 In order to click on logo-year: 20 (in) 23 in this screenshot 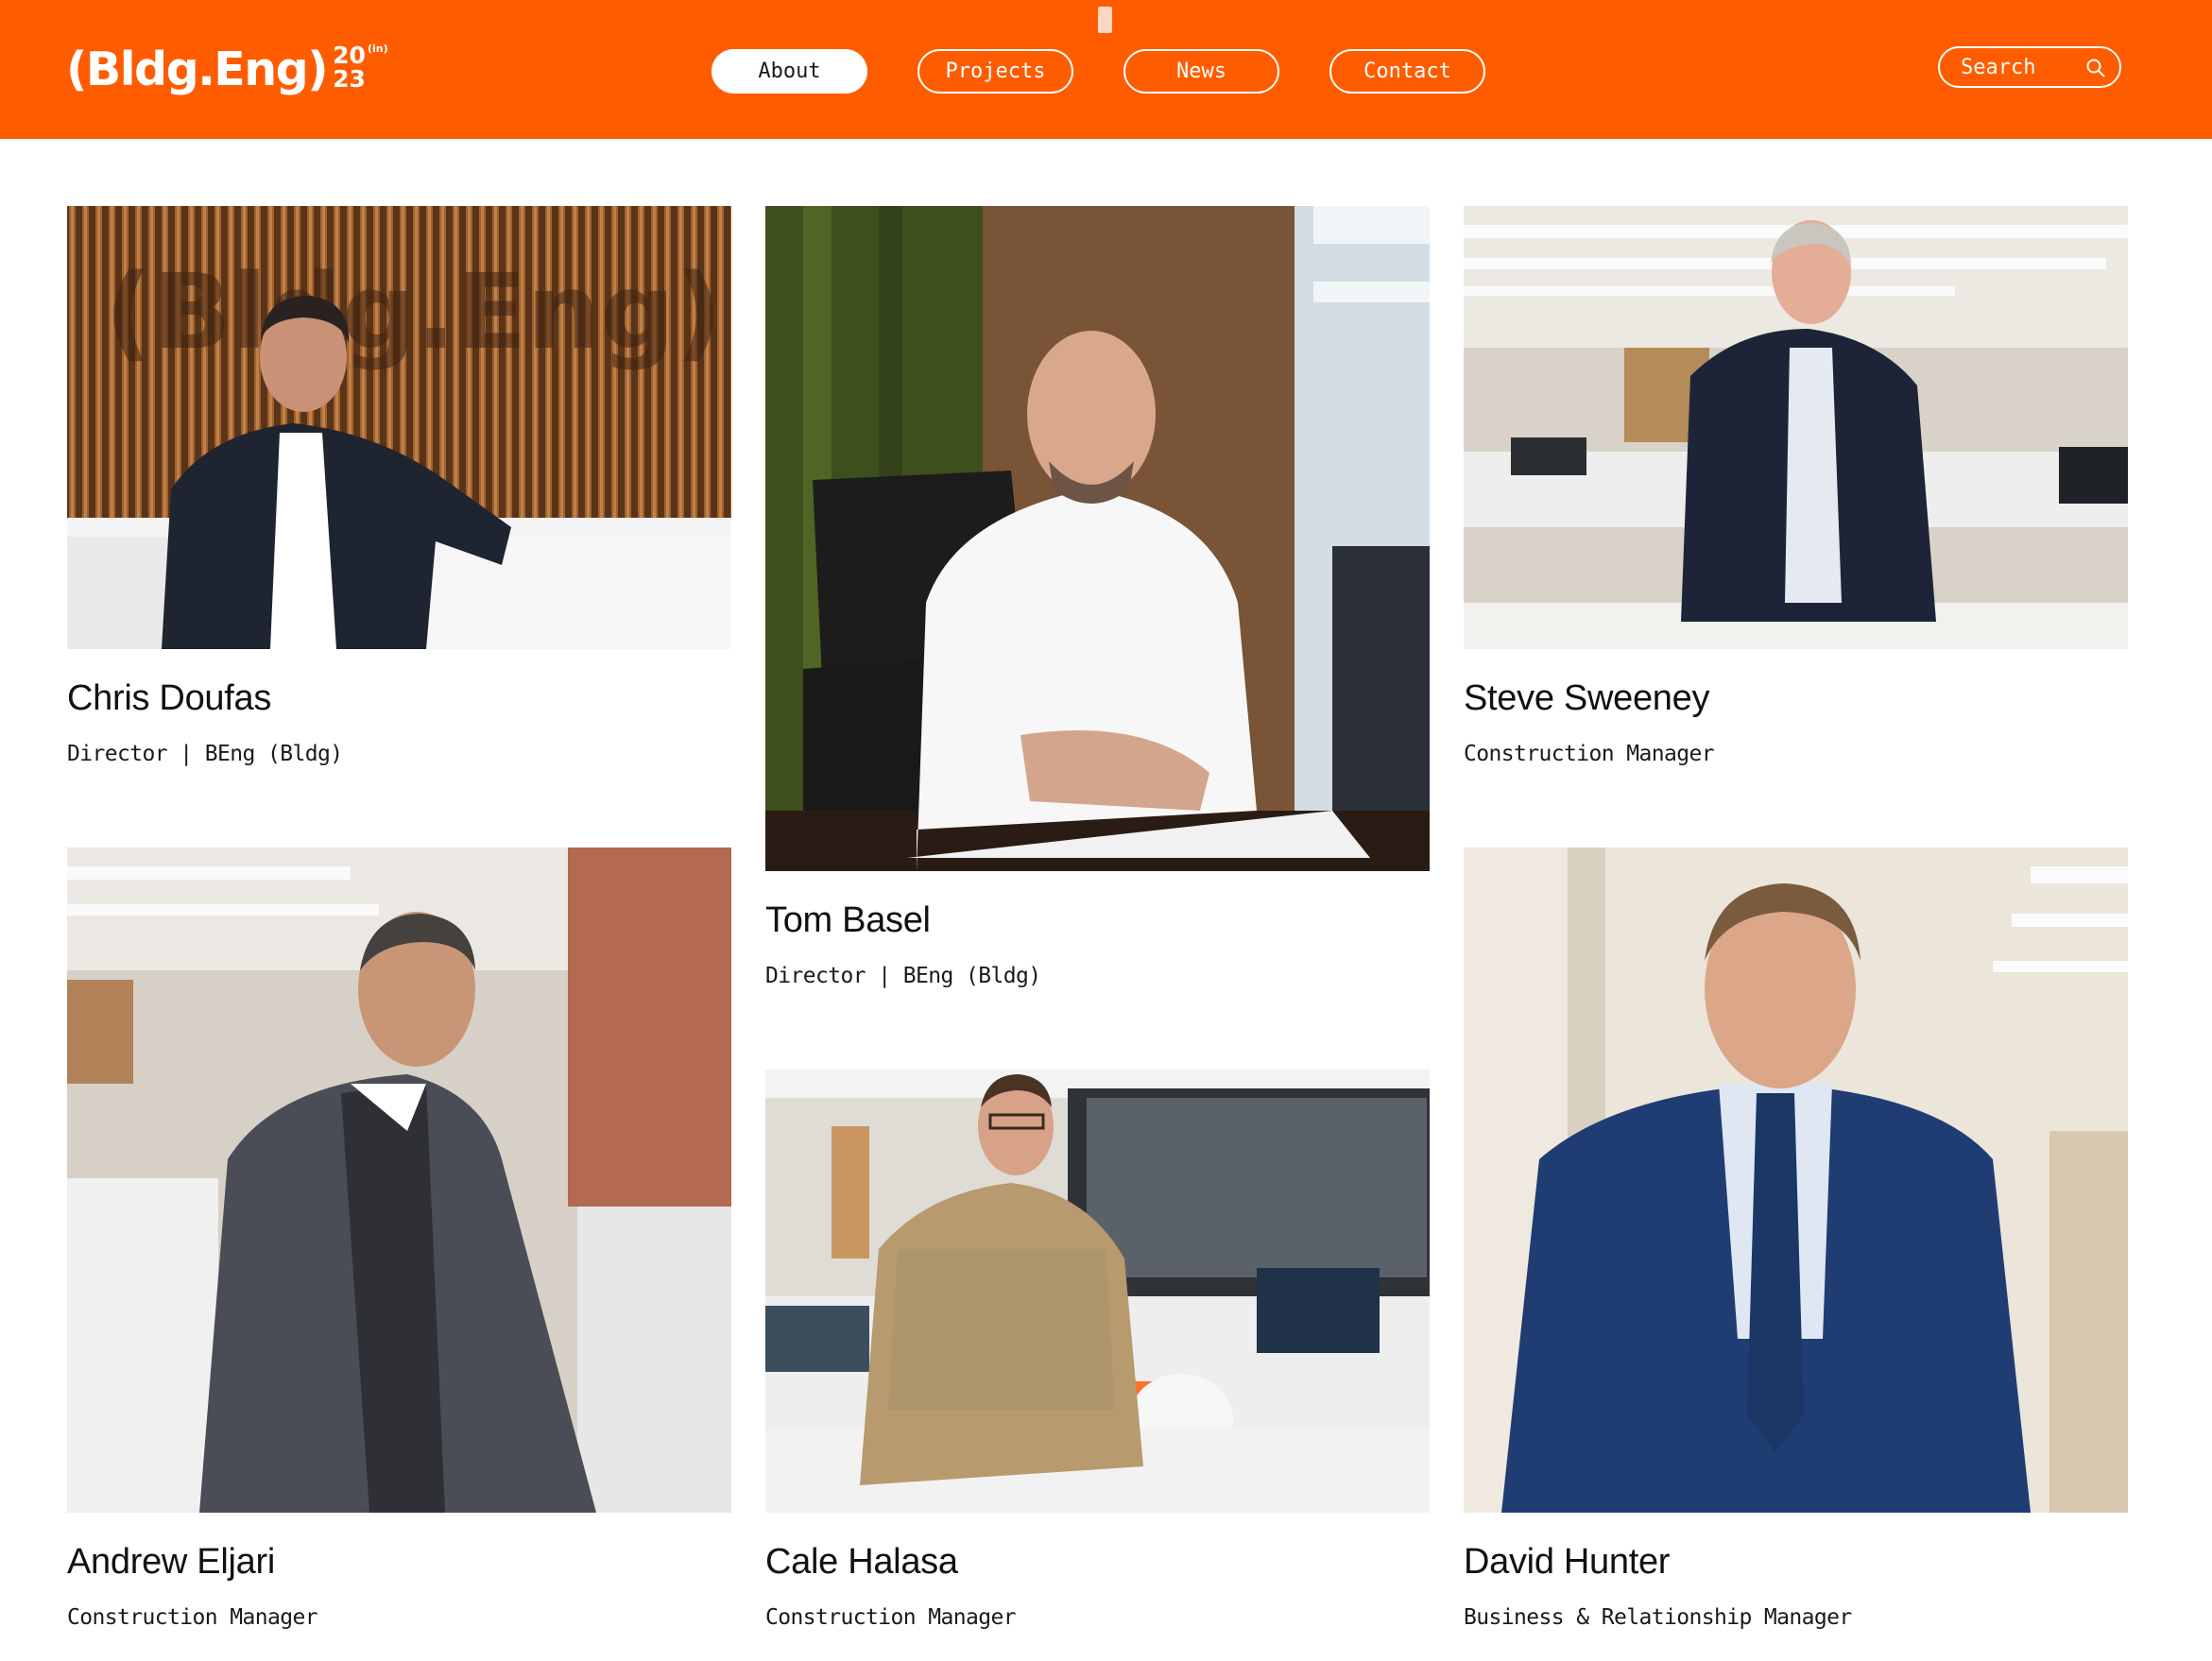, I will do `click(360, 67)`.